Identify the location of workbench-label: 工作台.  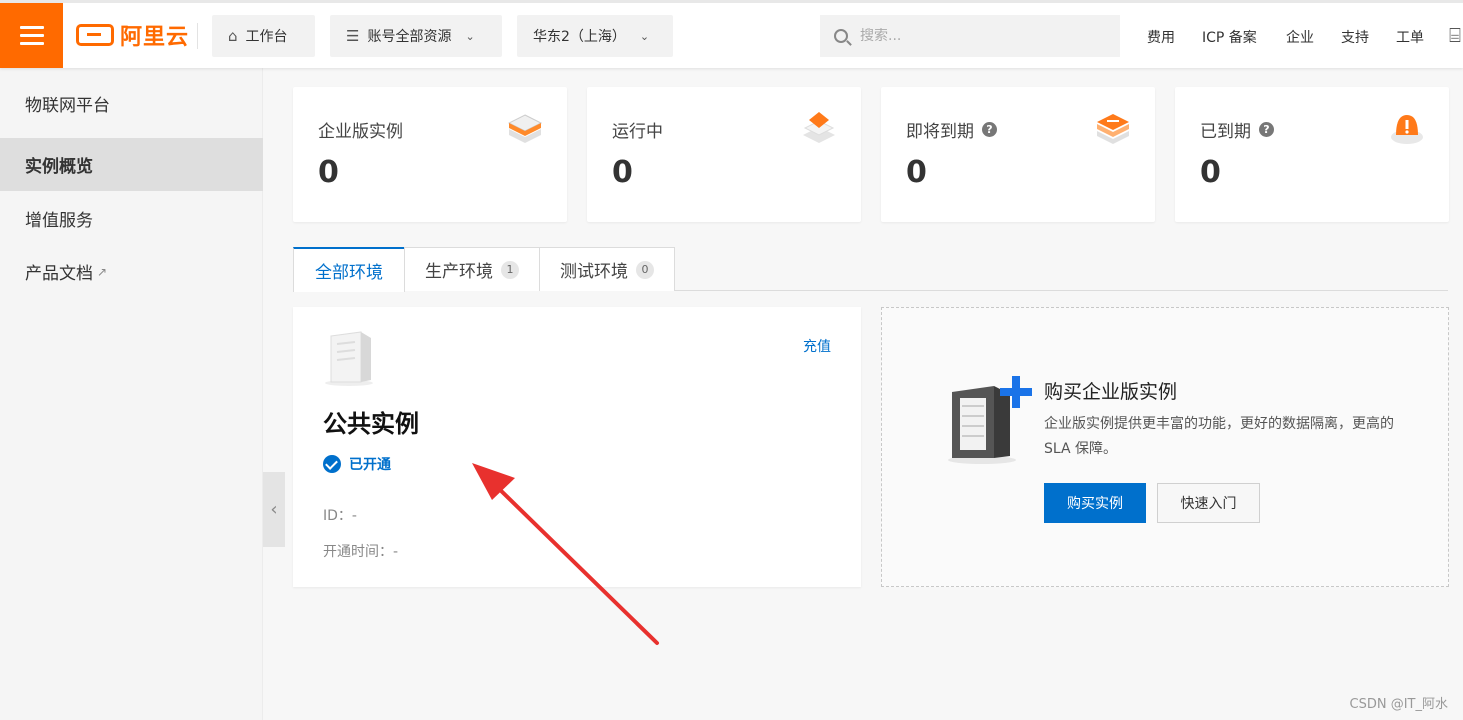
(266, 37).